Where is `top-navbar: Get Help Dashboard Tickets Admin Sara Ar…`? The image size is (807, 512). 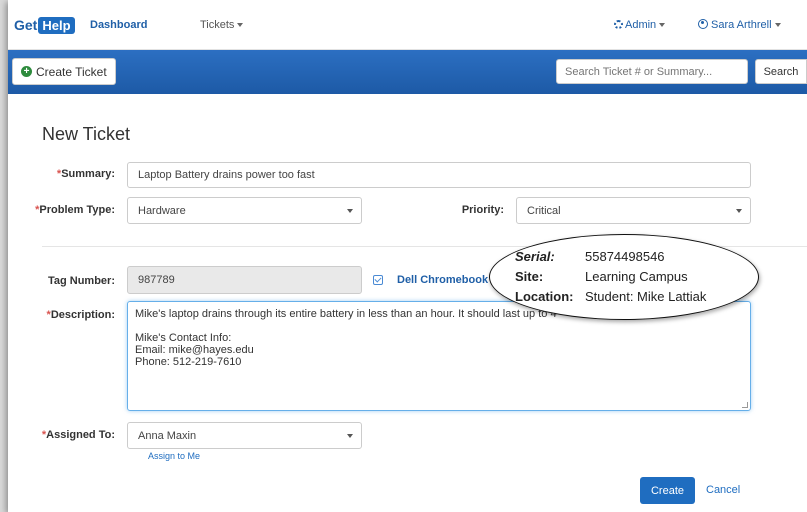 top-navbar: Get Help Dashboard Tickets Admin Sara Ar… is located at coordinates (407, 25).